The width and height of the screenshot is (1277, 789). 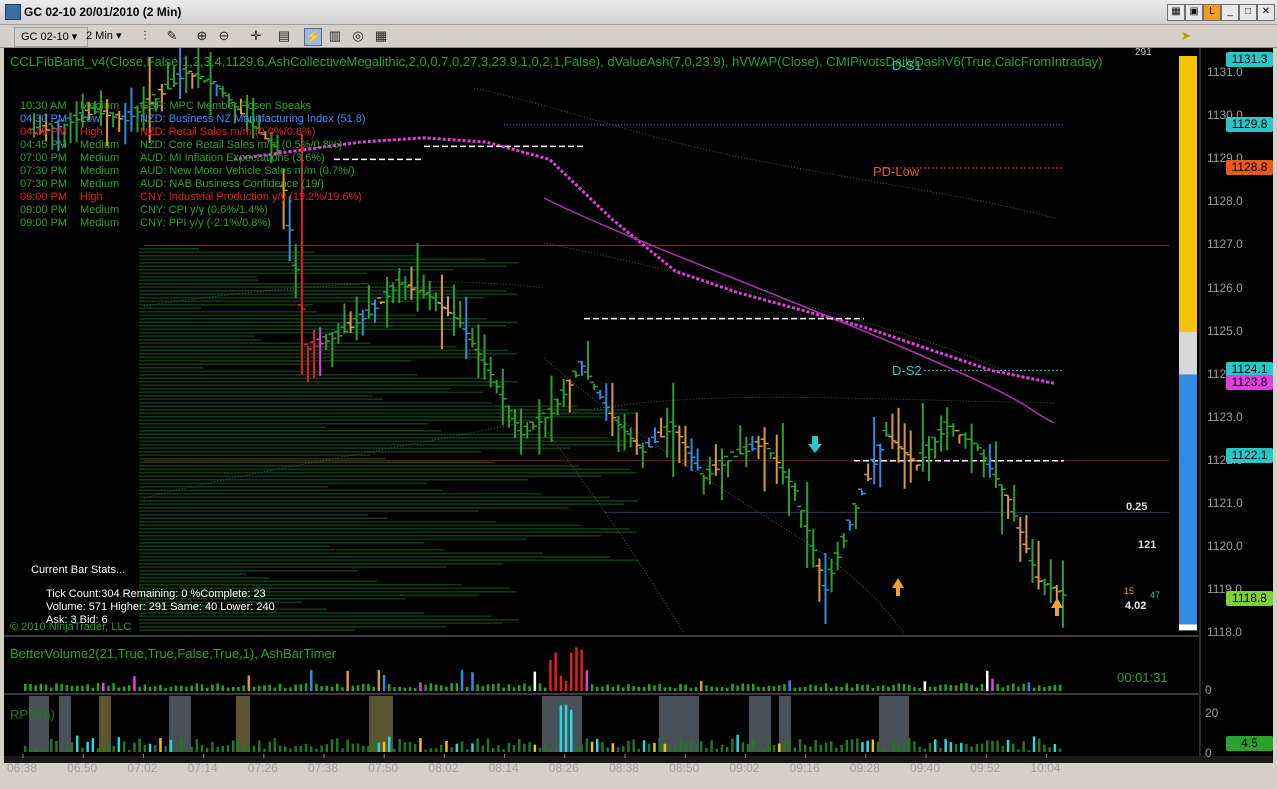 What do you see at coordinates (313, 37) in the screenshot?
I see `indicators-icon: ⚡` at bounding box center [313, 37].